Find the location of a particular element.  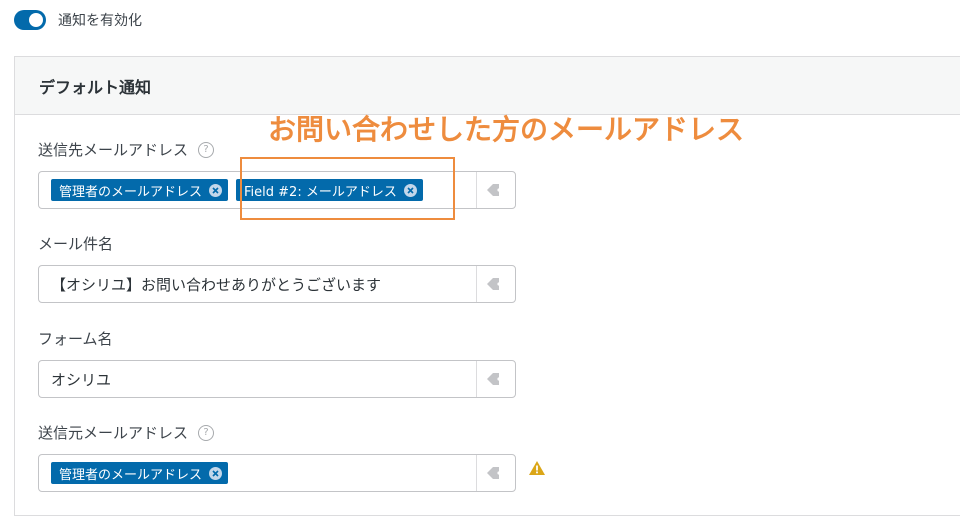

from-name-input-value: オシリユ is located at coordinates (81, 379).